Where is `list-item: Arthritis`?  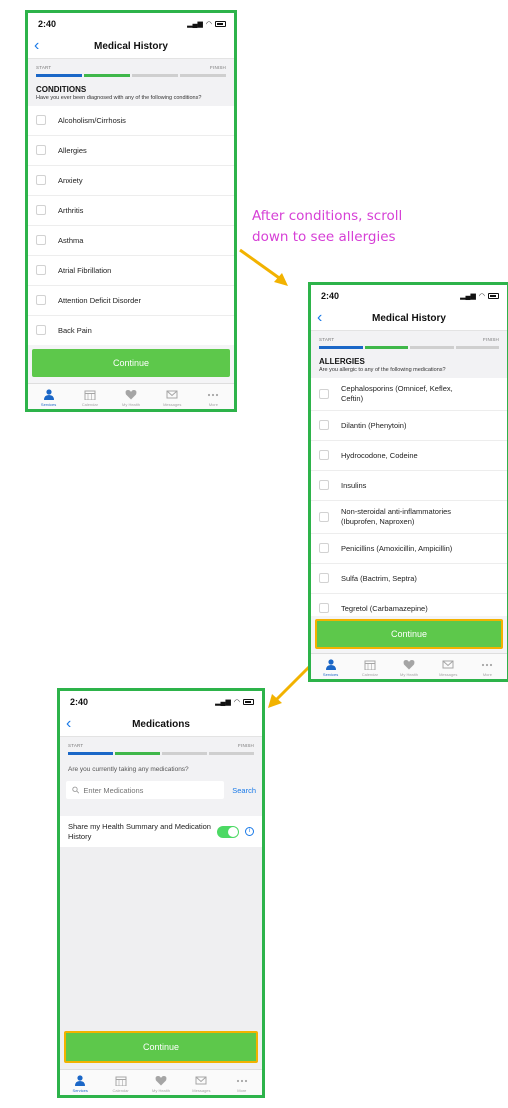
list-item: Arthritis is located at coordinates (131, 211).